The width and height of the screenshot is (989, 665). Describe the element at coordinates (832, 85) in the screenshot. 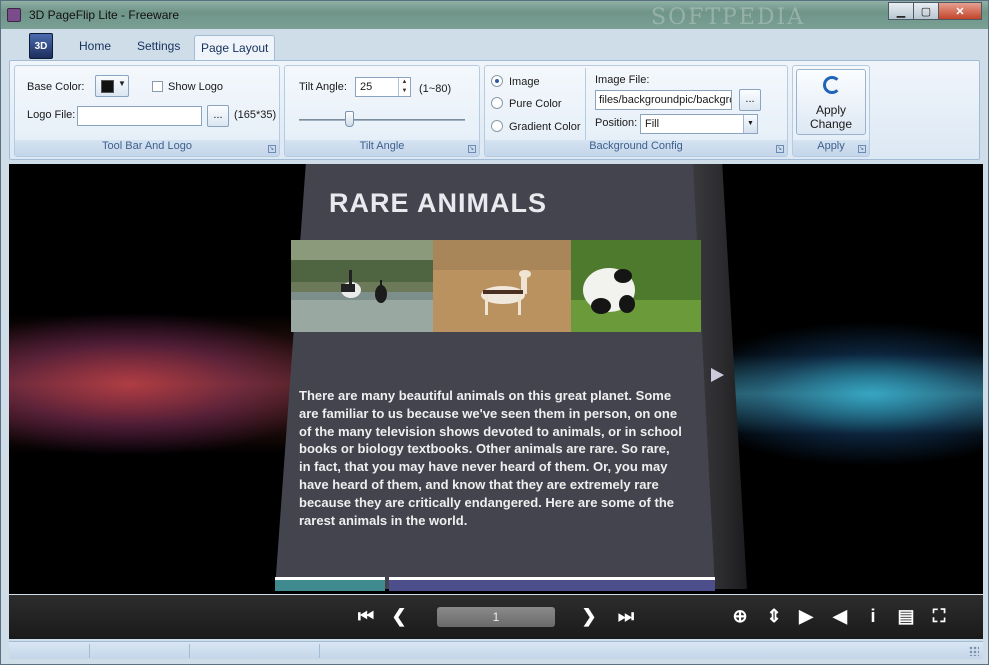

I see `refresh-icon` at that location.